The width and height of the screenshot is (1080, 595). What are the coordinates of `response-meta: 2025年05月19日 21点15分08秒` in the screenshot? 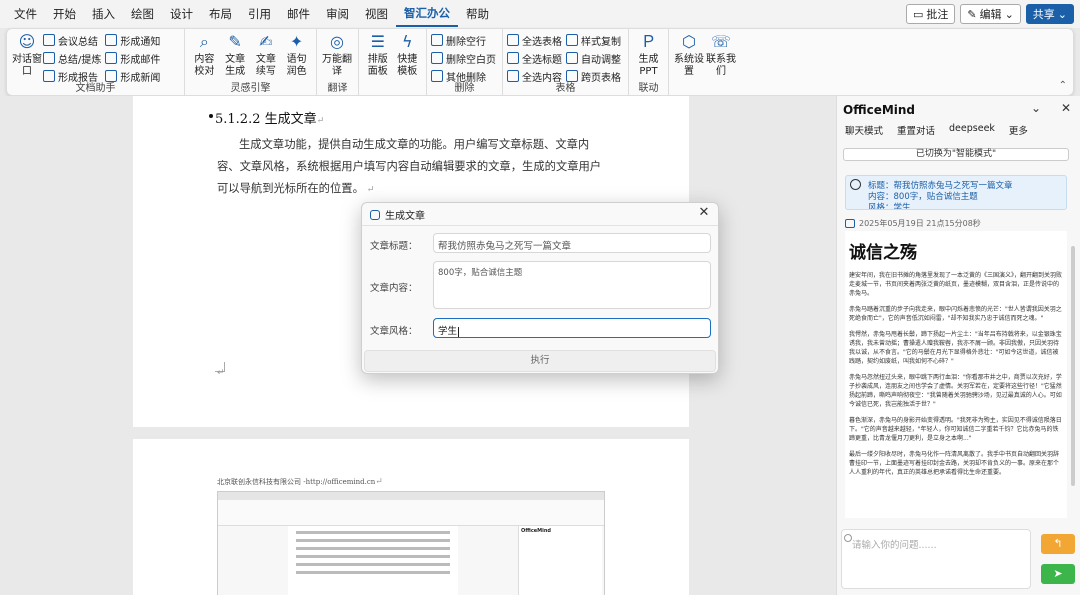 It's located at (913, 223).